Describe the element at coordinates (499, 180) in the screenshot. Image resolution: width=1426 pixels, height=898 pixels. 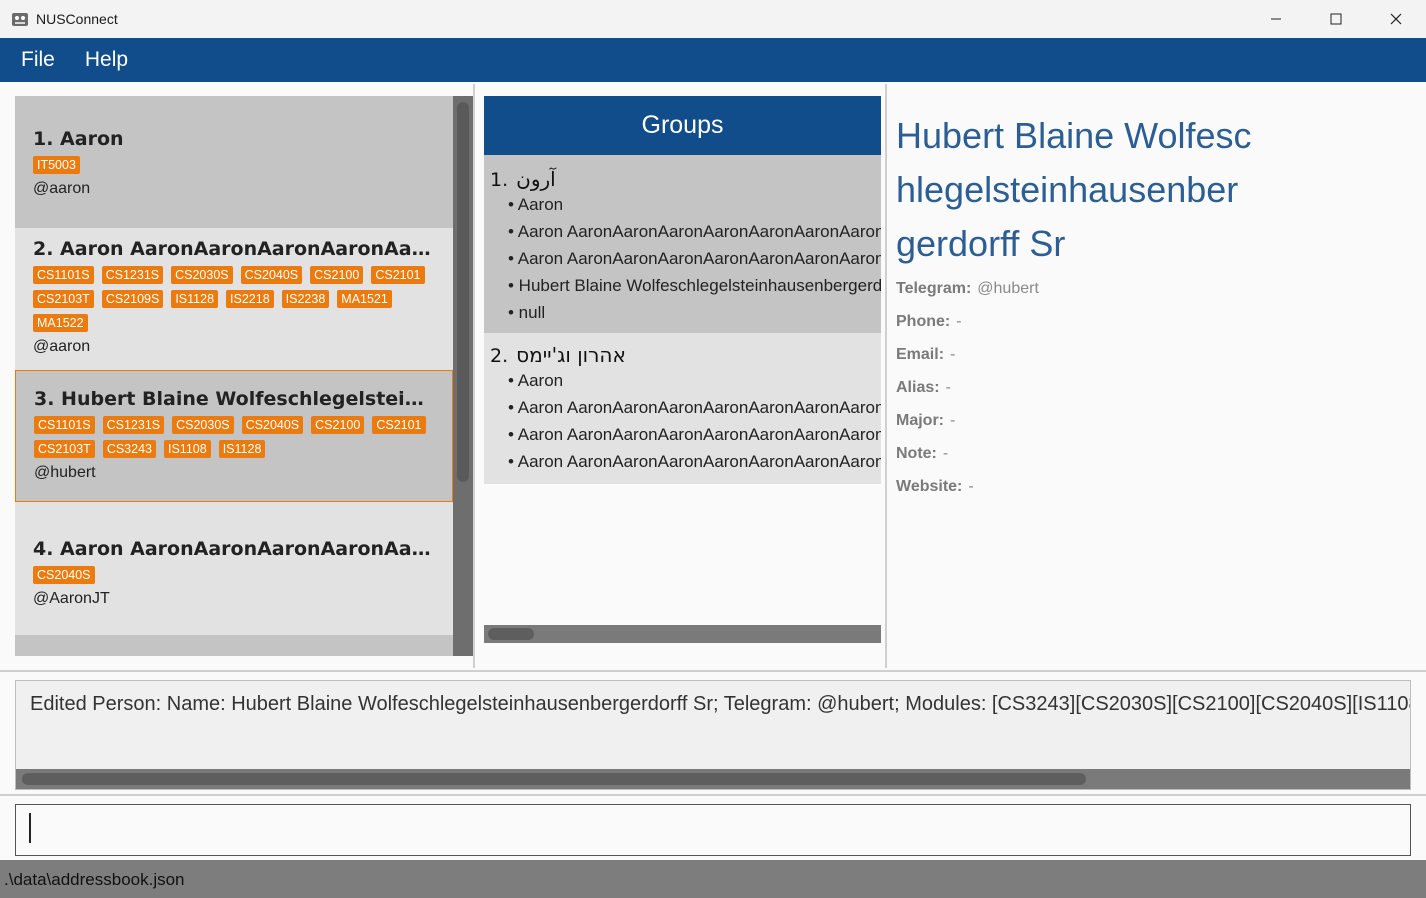
I see `group-number: 1.` at that location.